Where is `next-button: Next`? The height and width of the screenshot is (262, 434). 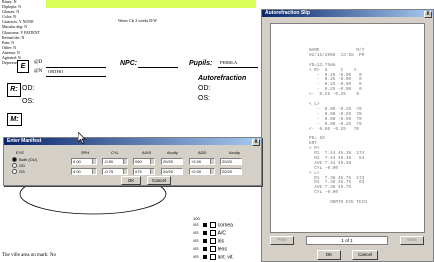
next-button: Next is located at coordinates (412, 240).